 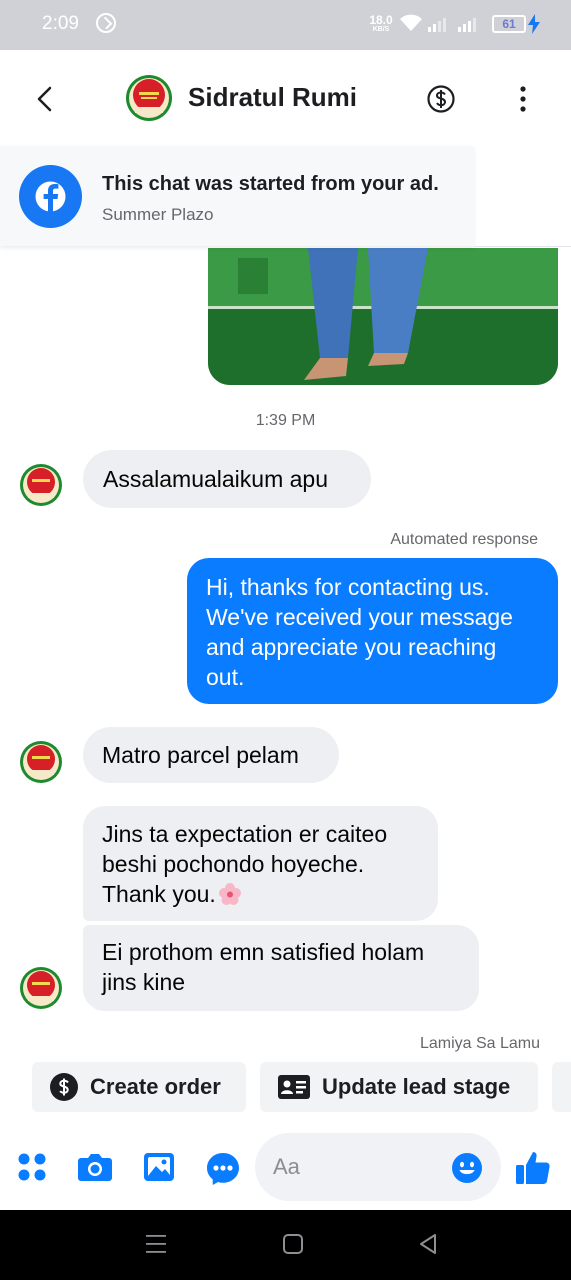 I want to click on update-lead-stage-button: Update lead stage, so click(x=399, y=1087).